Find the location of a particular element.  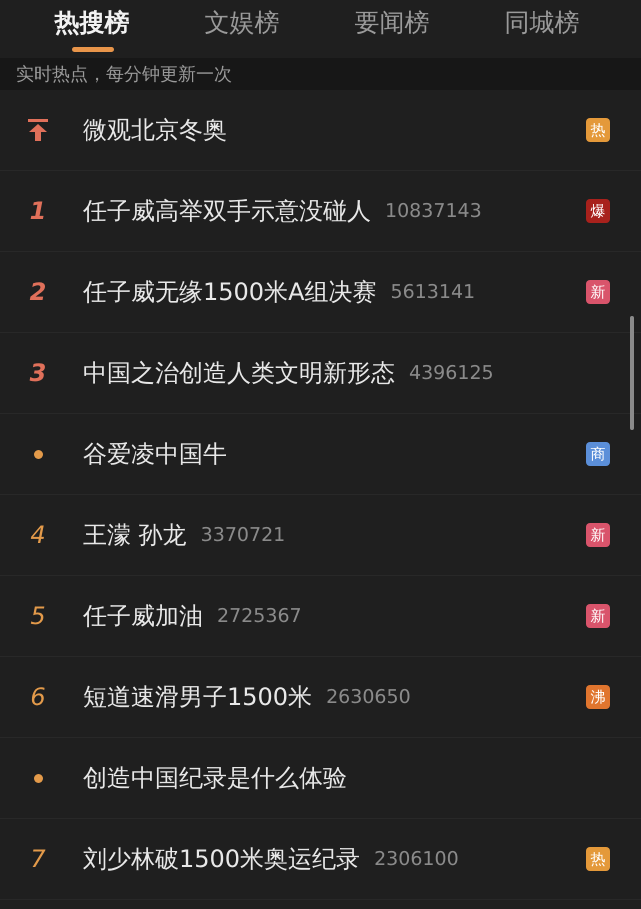

list-item: 创造中国纪录是什么体验 is located at coordinates (320, 778).